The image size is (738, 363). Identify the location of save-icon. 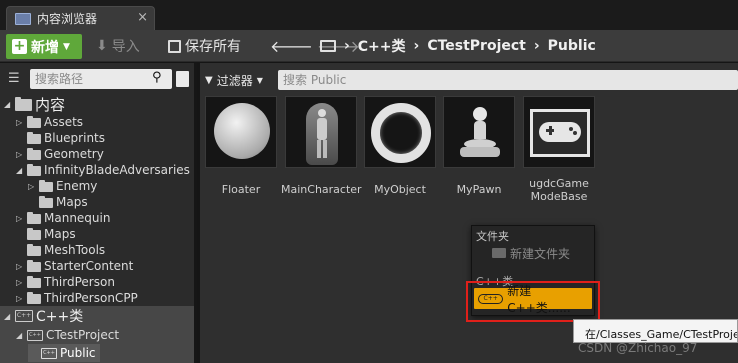
(174, 46).